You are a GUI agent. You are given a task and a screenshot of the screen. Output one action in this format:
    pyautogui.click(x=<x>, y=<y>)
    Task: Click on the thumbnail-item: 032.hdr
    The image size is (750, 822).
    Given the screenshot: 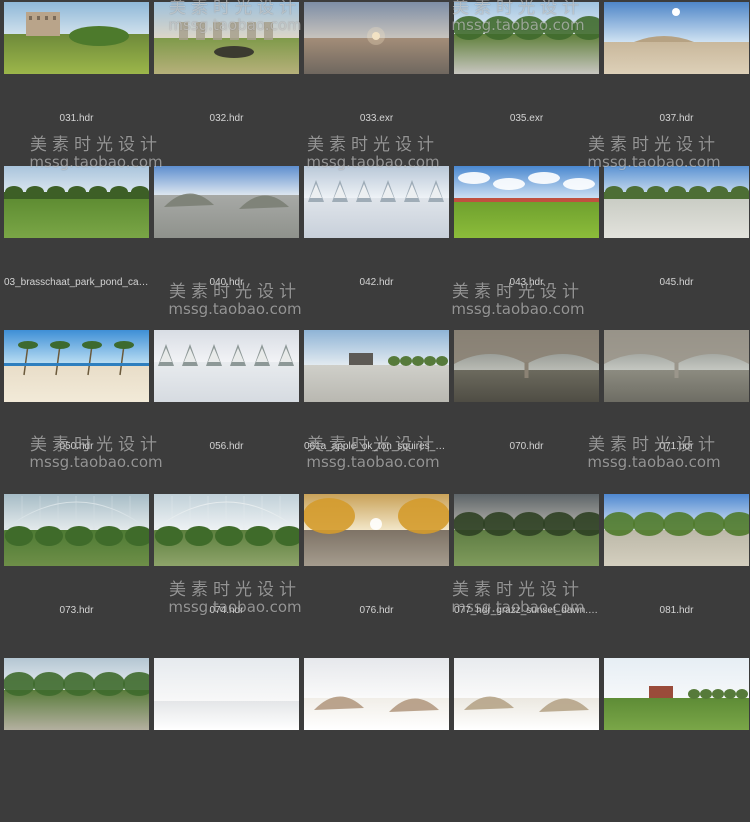 What is the action you would take?
    pyautogui.click(x=226, y=84)
    